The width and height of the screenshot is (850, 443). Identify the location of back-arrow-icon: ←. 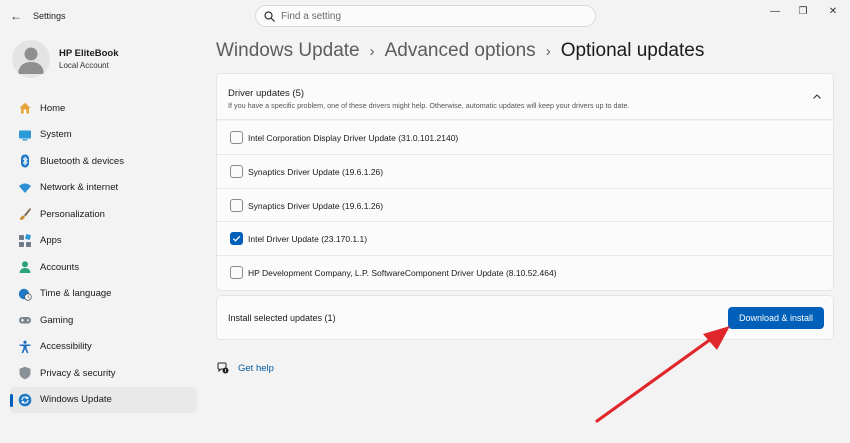
(16, 16).